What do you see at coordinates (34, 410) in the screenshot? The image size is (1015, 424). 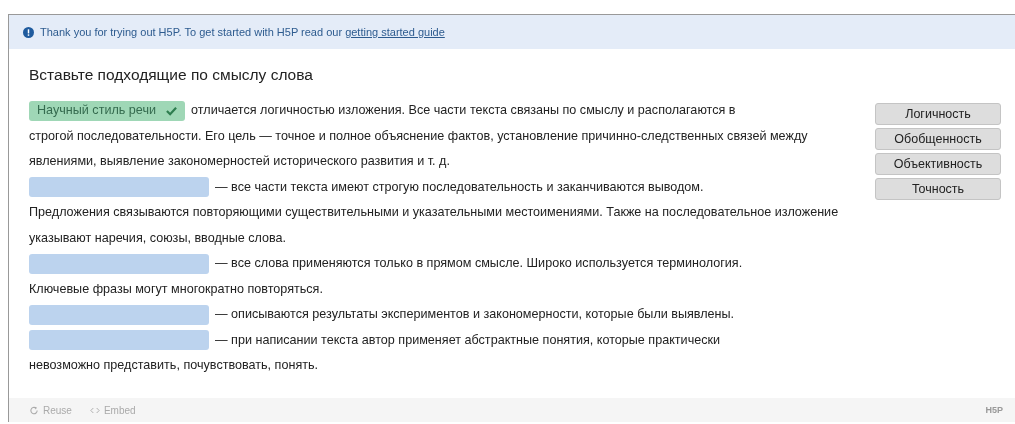 I see `refresh-icon` at bounding box center [34, 410].